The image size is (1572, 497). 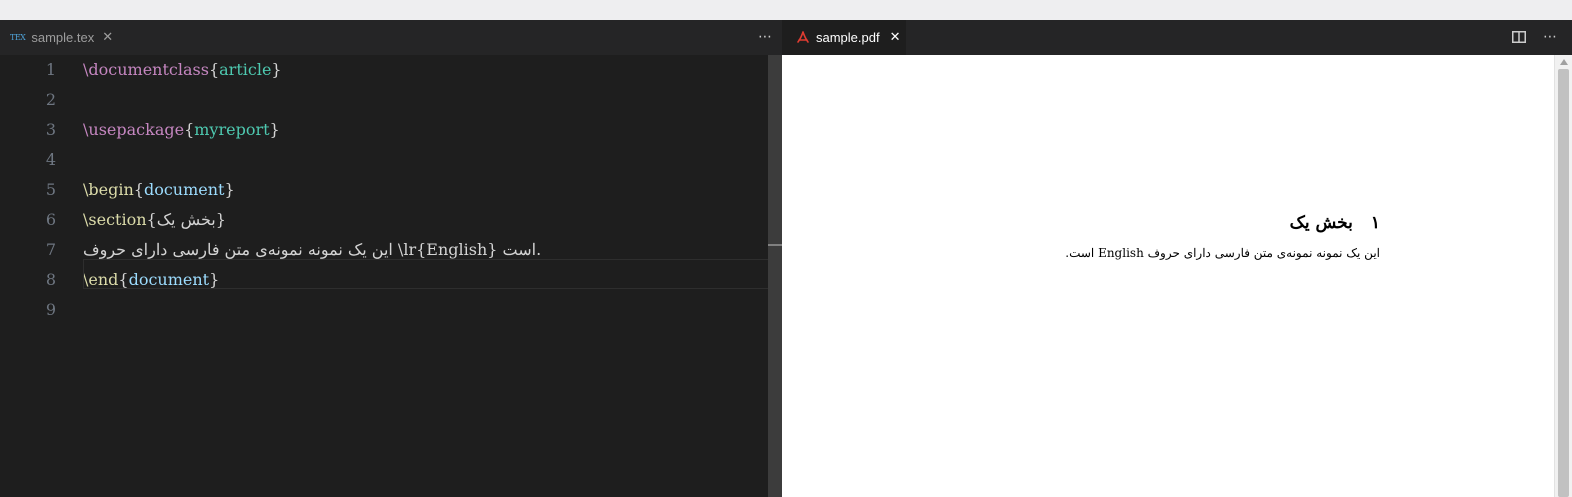 I want to click on tex-argument: myreport, so click(x=232, y=129).